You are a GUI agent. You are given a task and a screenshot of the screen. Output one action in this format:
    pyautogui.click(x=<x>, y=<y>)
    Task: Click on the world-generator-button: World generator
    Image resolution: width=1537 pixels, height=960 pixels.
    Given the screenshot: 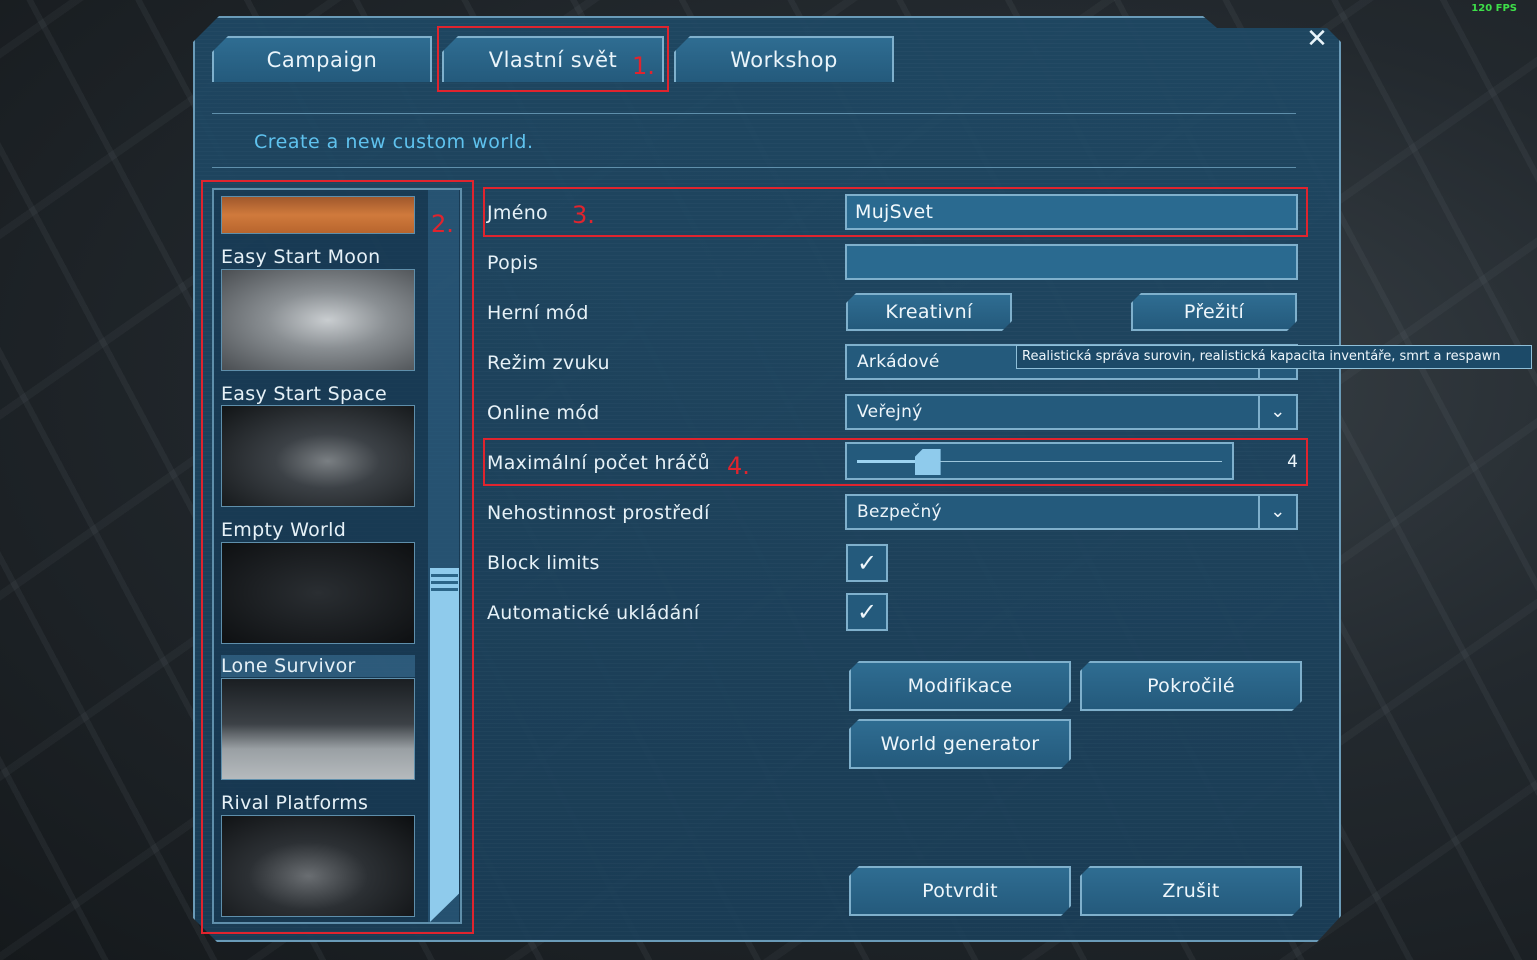 What is the action you would take?
    pyautogui.click(x=960, y=744)
    